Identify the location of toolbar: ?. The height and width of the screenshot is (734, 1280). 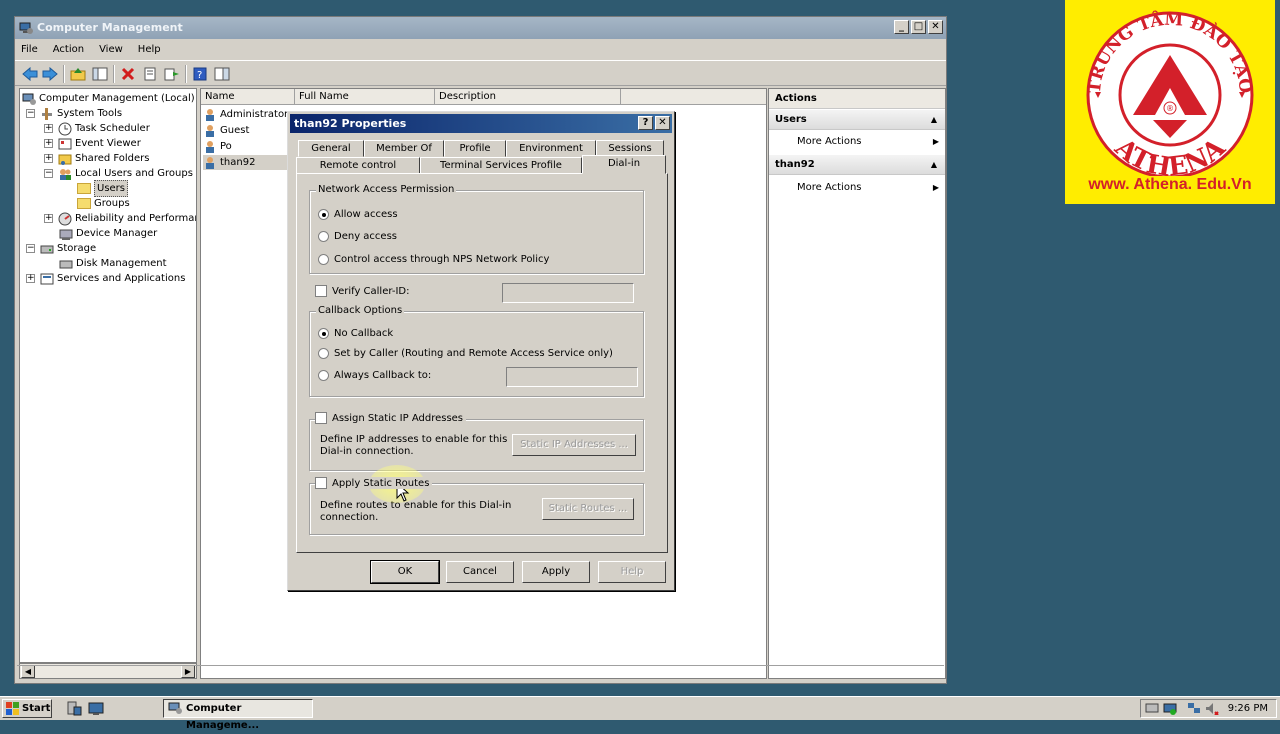
(480, 73).